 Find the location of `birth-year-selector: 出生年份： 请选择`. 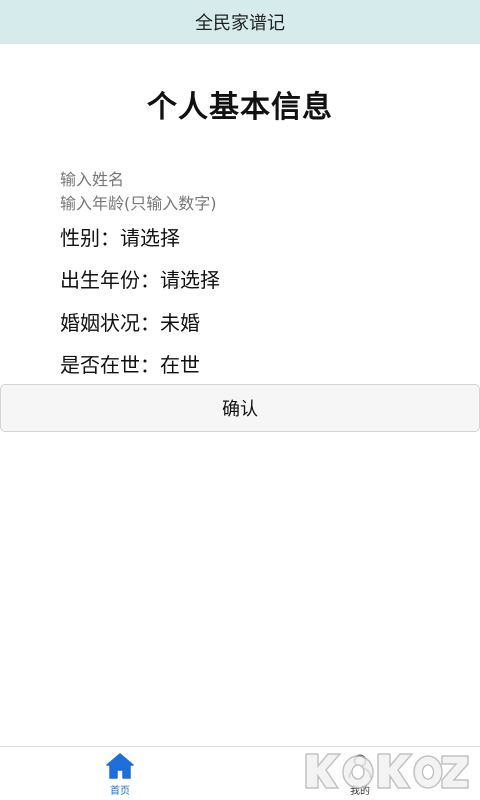

birth-year-selector: 出生年份： 请选择 is located at coordinates (250, 278).